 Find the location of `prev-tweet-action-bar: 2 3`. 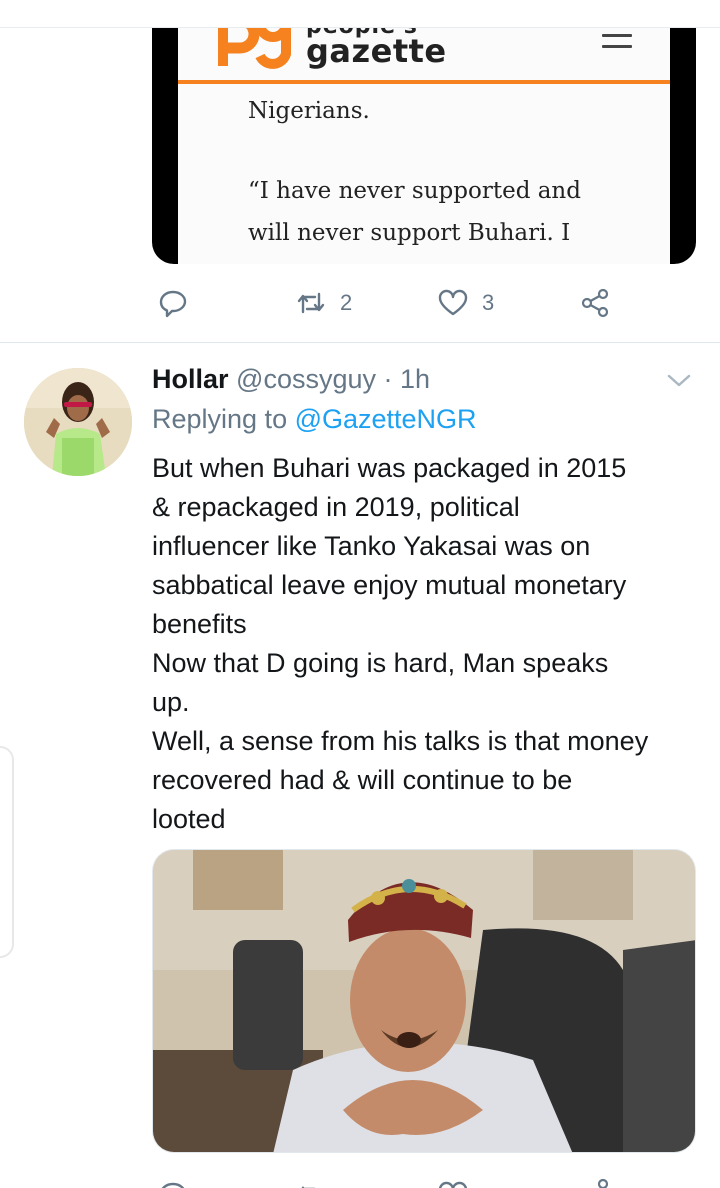

prev-tweet-action-bar: 2 3 is located at coordinates (360, 304).